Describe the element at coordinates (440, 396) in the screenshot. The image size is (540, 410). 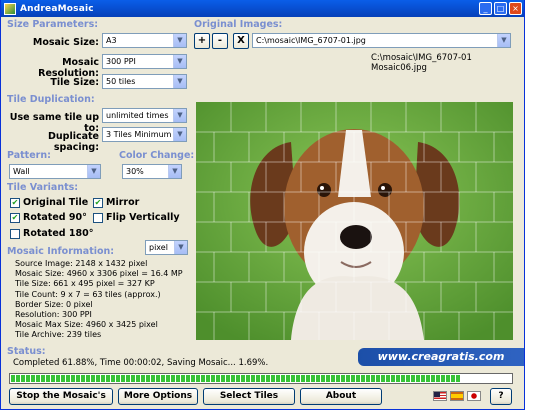
I see `us-flag-icon` at that location.